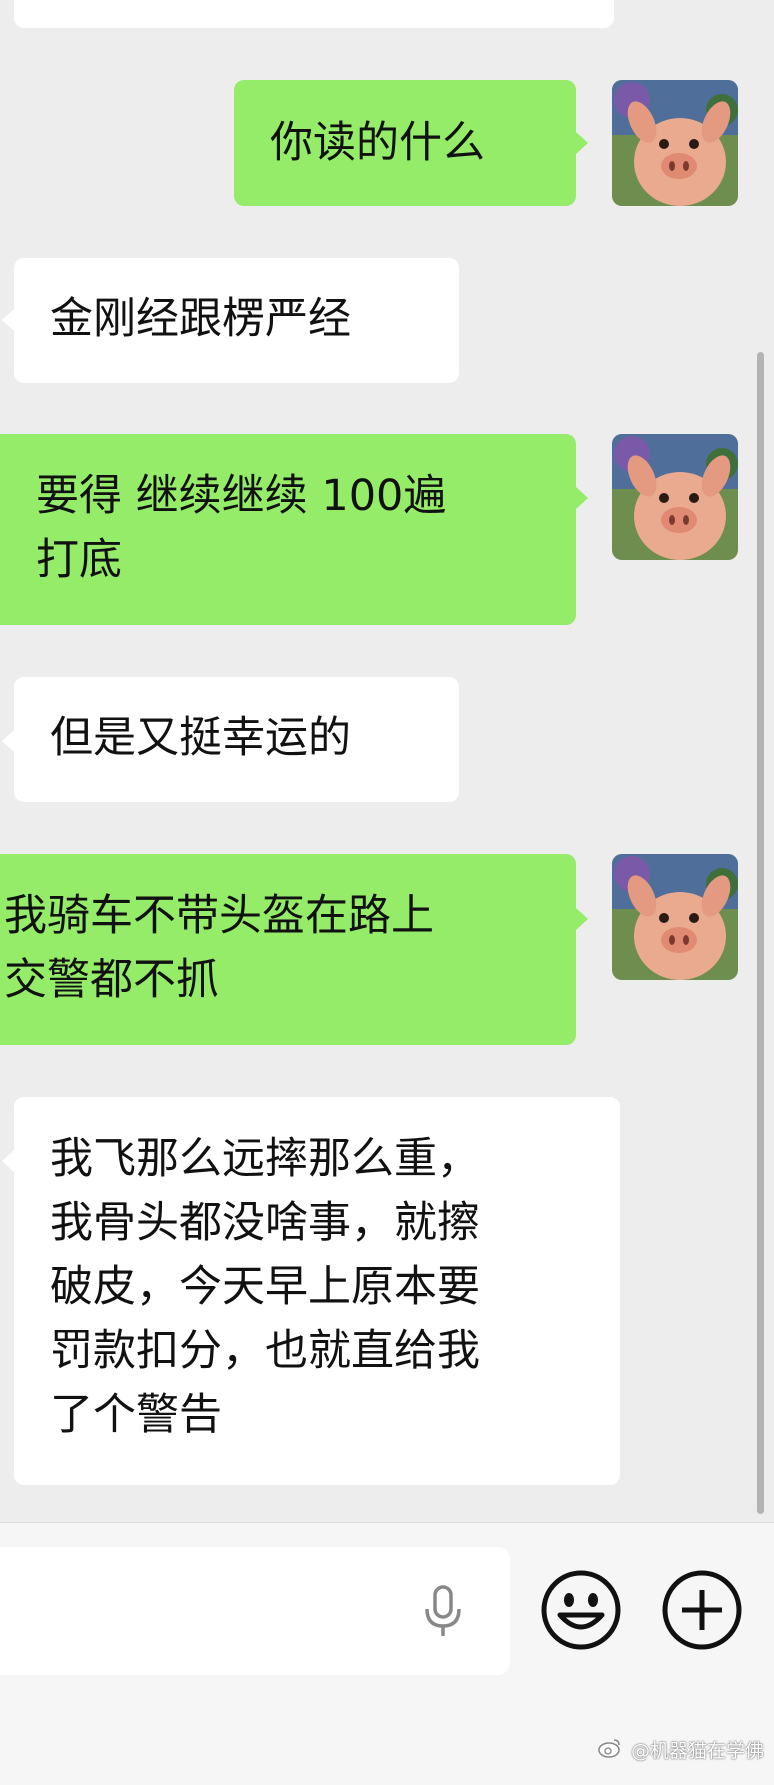 The width and height of the screenshot is (774, 1785). Describe the element at coordinates (697, 1751) in the screenshot. I see `watermark: @机器猫在学佛` at that location.